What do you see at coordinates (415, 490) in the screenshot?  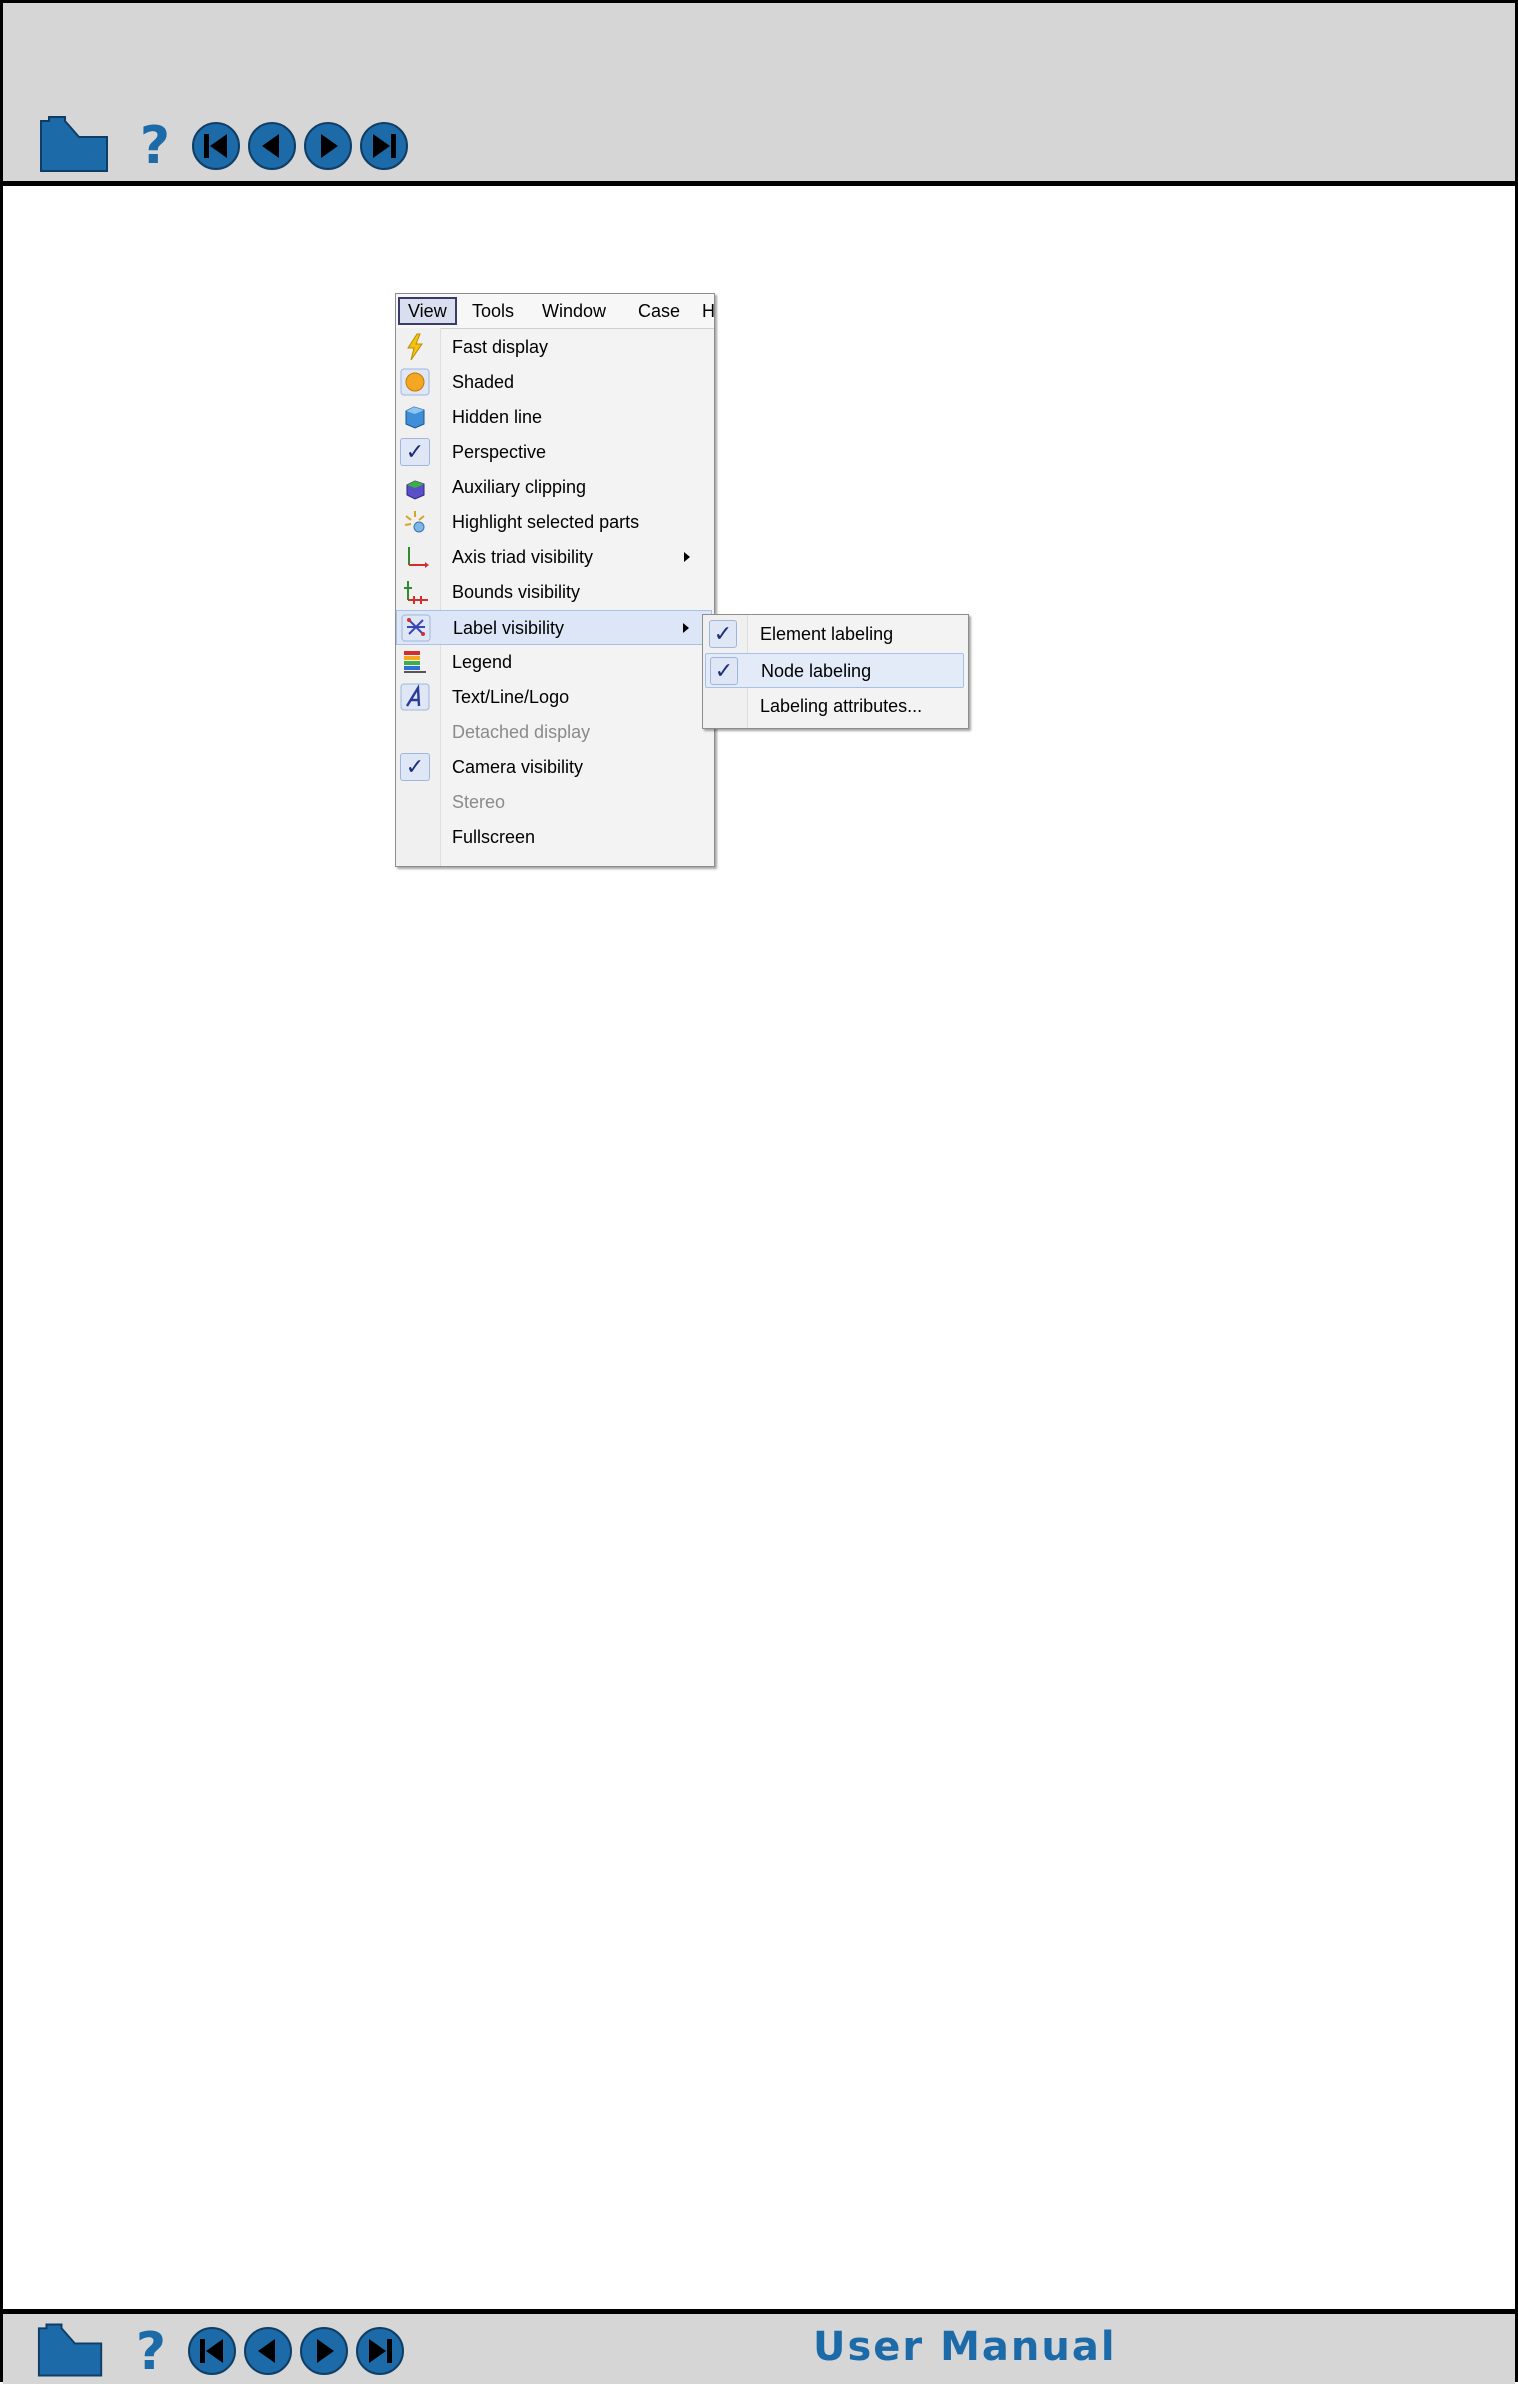 I see `auxiliary-clipping-icon` at bounding box center [415, 490].